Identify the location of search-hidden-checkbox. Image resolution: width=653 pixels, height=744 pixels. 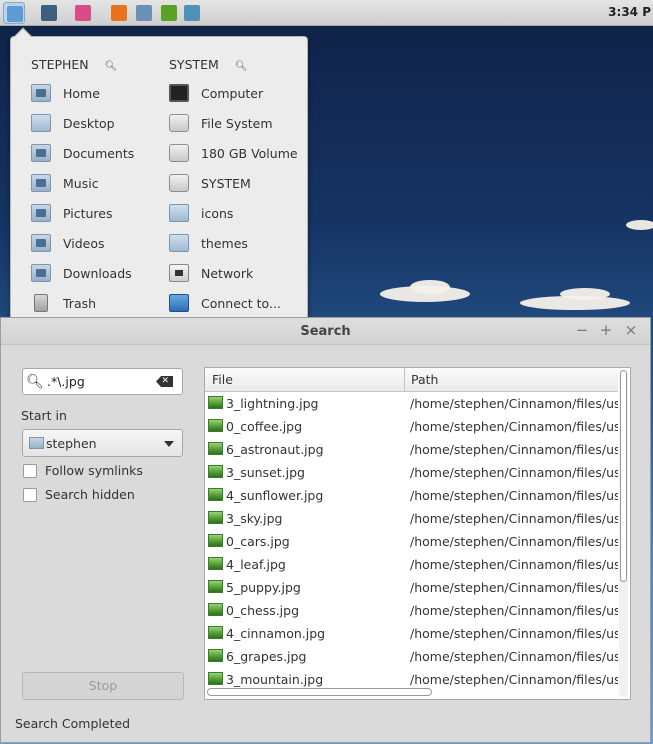
(30, 495).